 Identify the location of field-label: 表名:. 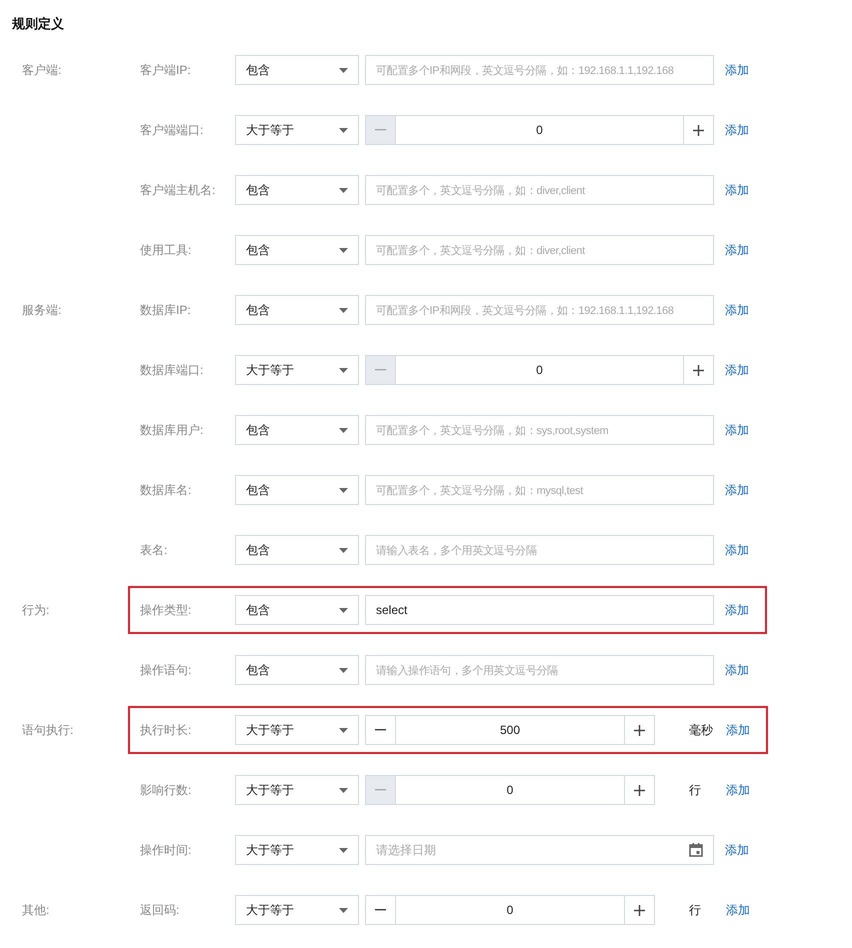
(154, 550).